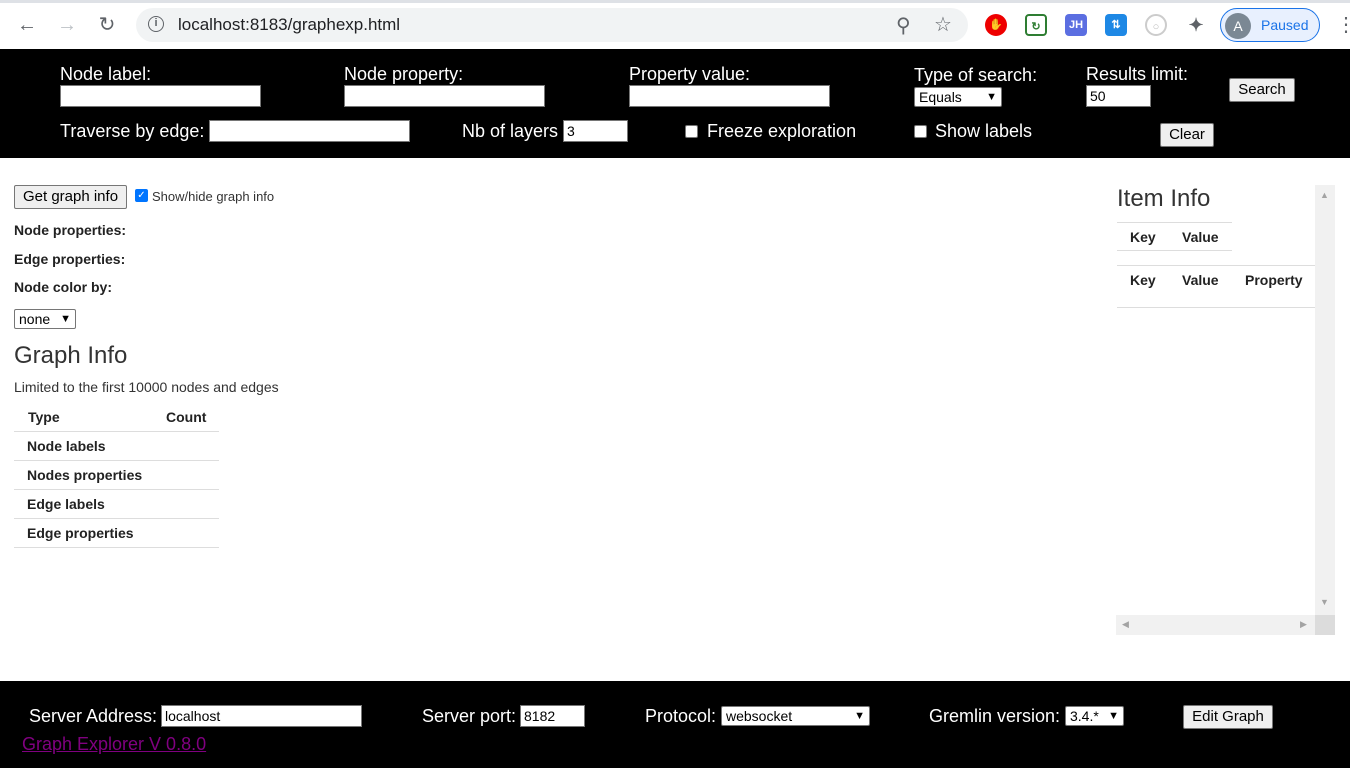 The height and width of the screenshot is (768, 1350). Describe the element at coordinates (795, 716) in the screenshot. I see `protocol-select: websocket ▼` at that location.